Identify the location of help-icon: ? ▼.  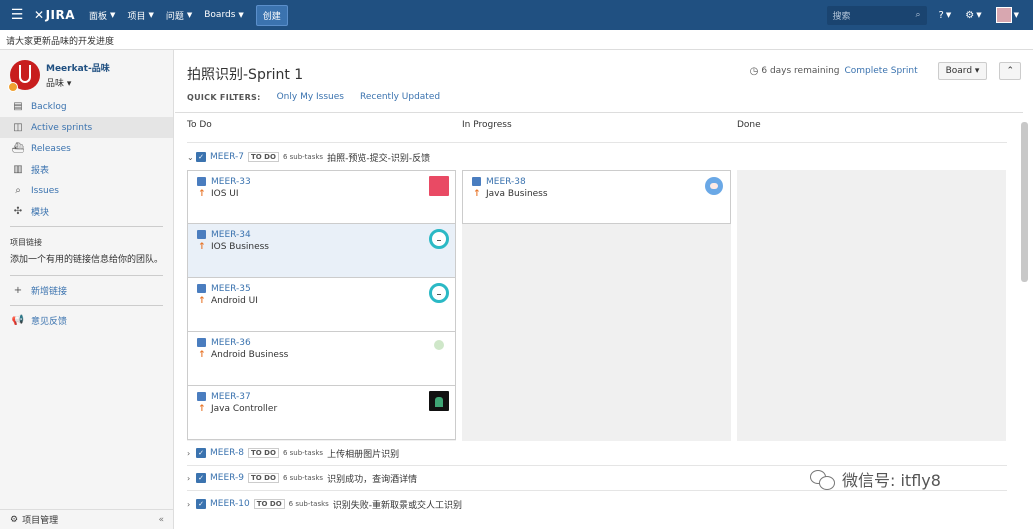
(945, 15).